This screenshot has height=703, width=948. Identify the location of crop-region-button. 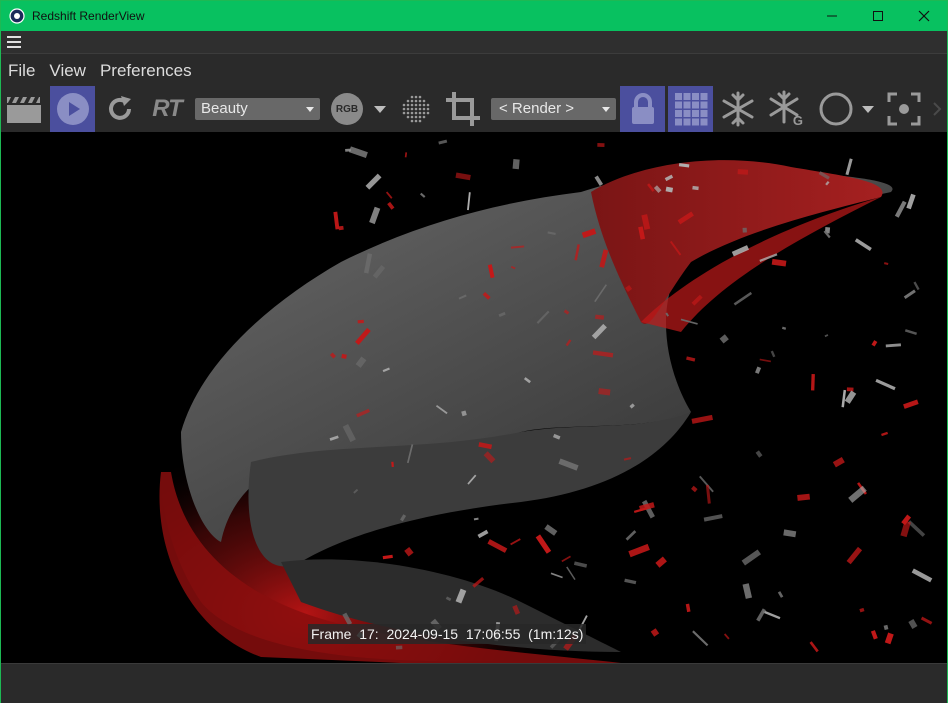
(463, 109).